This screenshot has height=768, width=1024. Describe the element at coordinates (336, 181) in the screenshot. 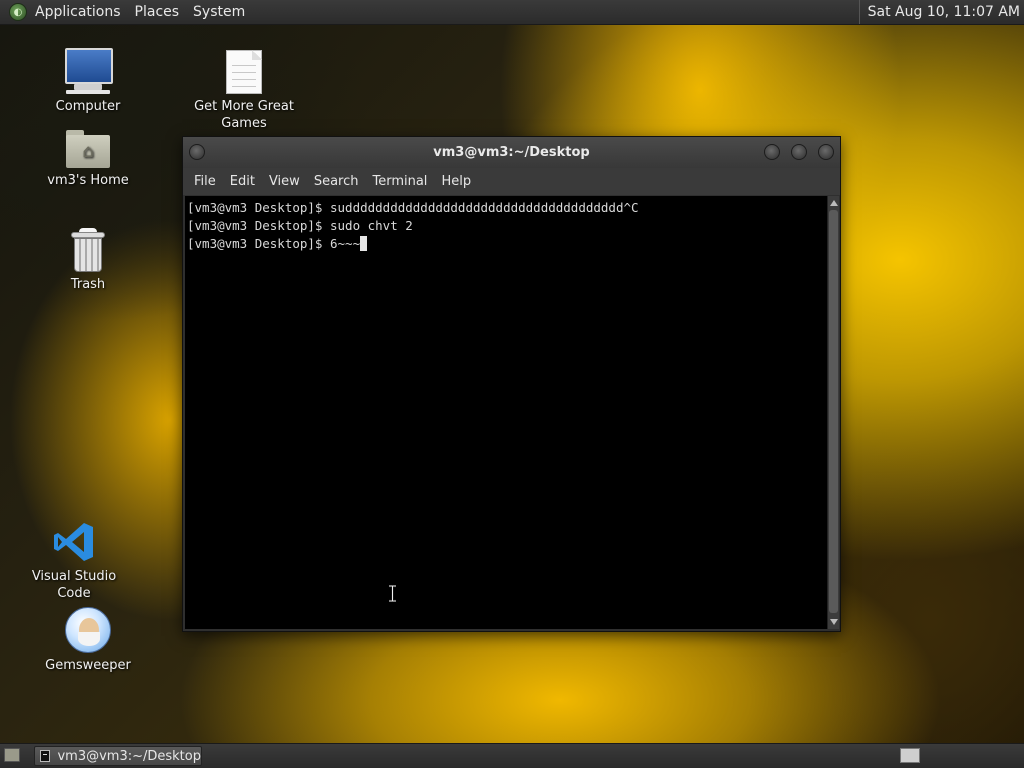

I see `menu-search: Search` at that location.